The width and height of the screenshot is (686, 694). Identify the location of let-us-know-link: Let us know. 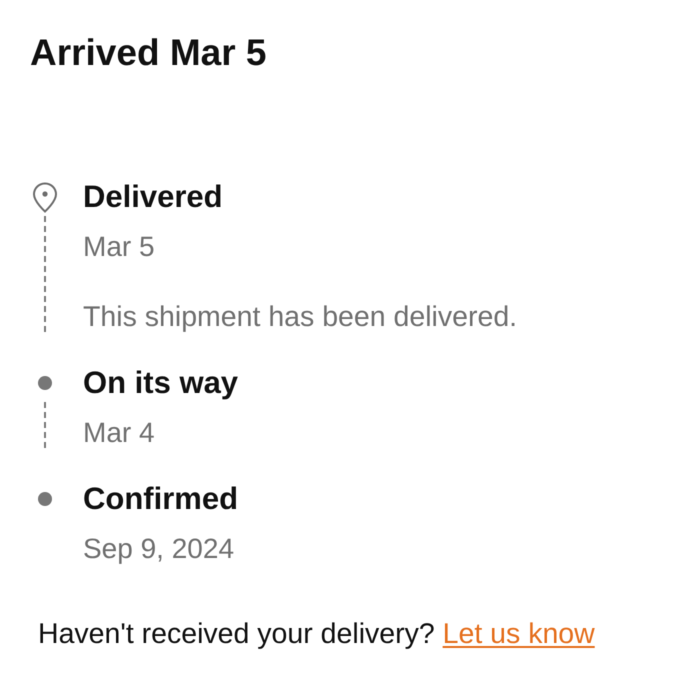
(518, 634).